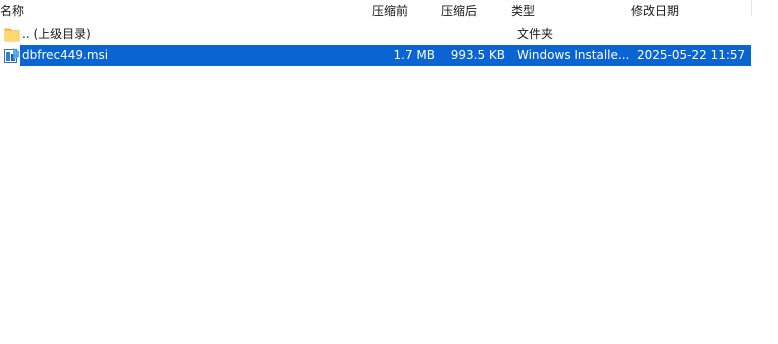 The image size is (778, 344). Describe the element at coordinates (535, 34) in the screenshot. I see `file-type: 文件夹` at that location.